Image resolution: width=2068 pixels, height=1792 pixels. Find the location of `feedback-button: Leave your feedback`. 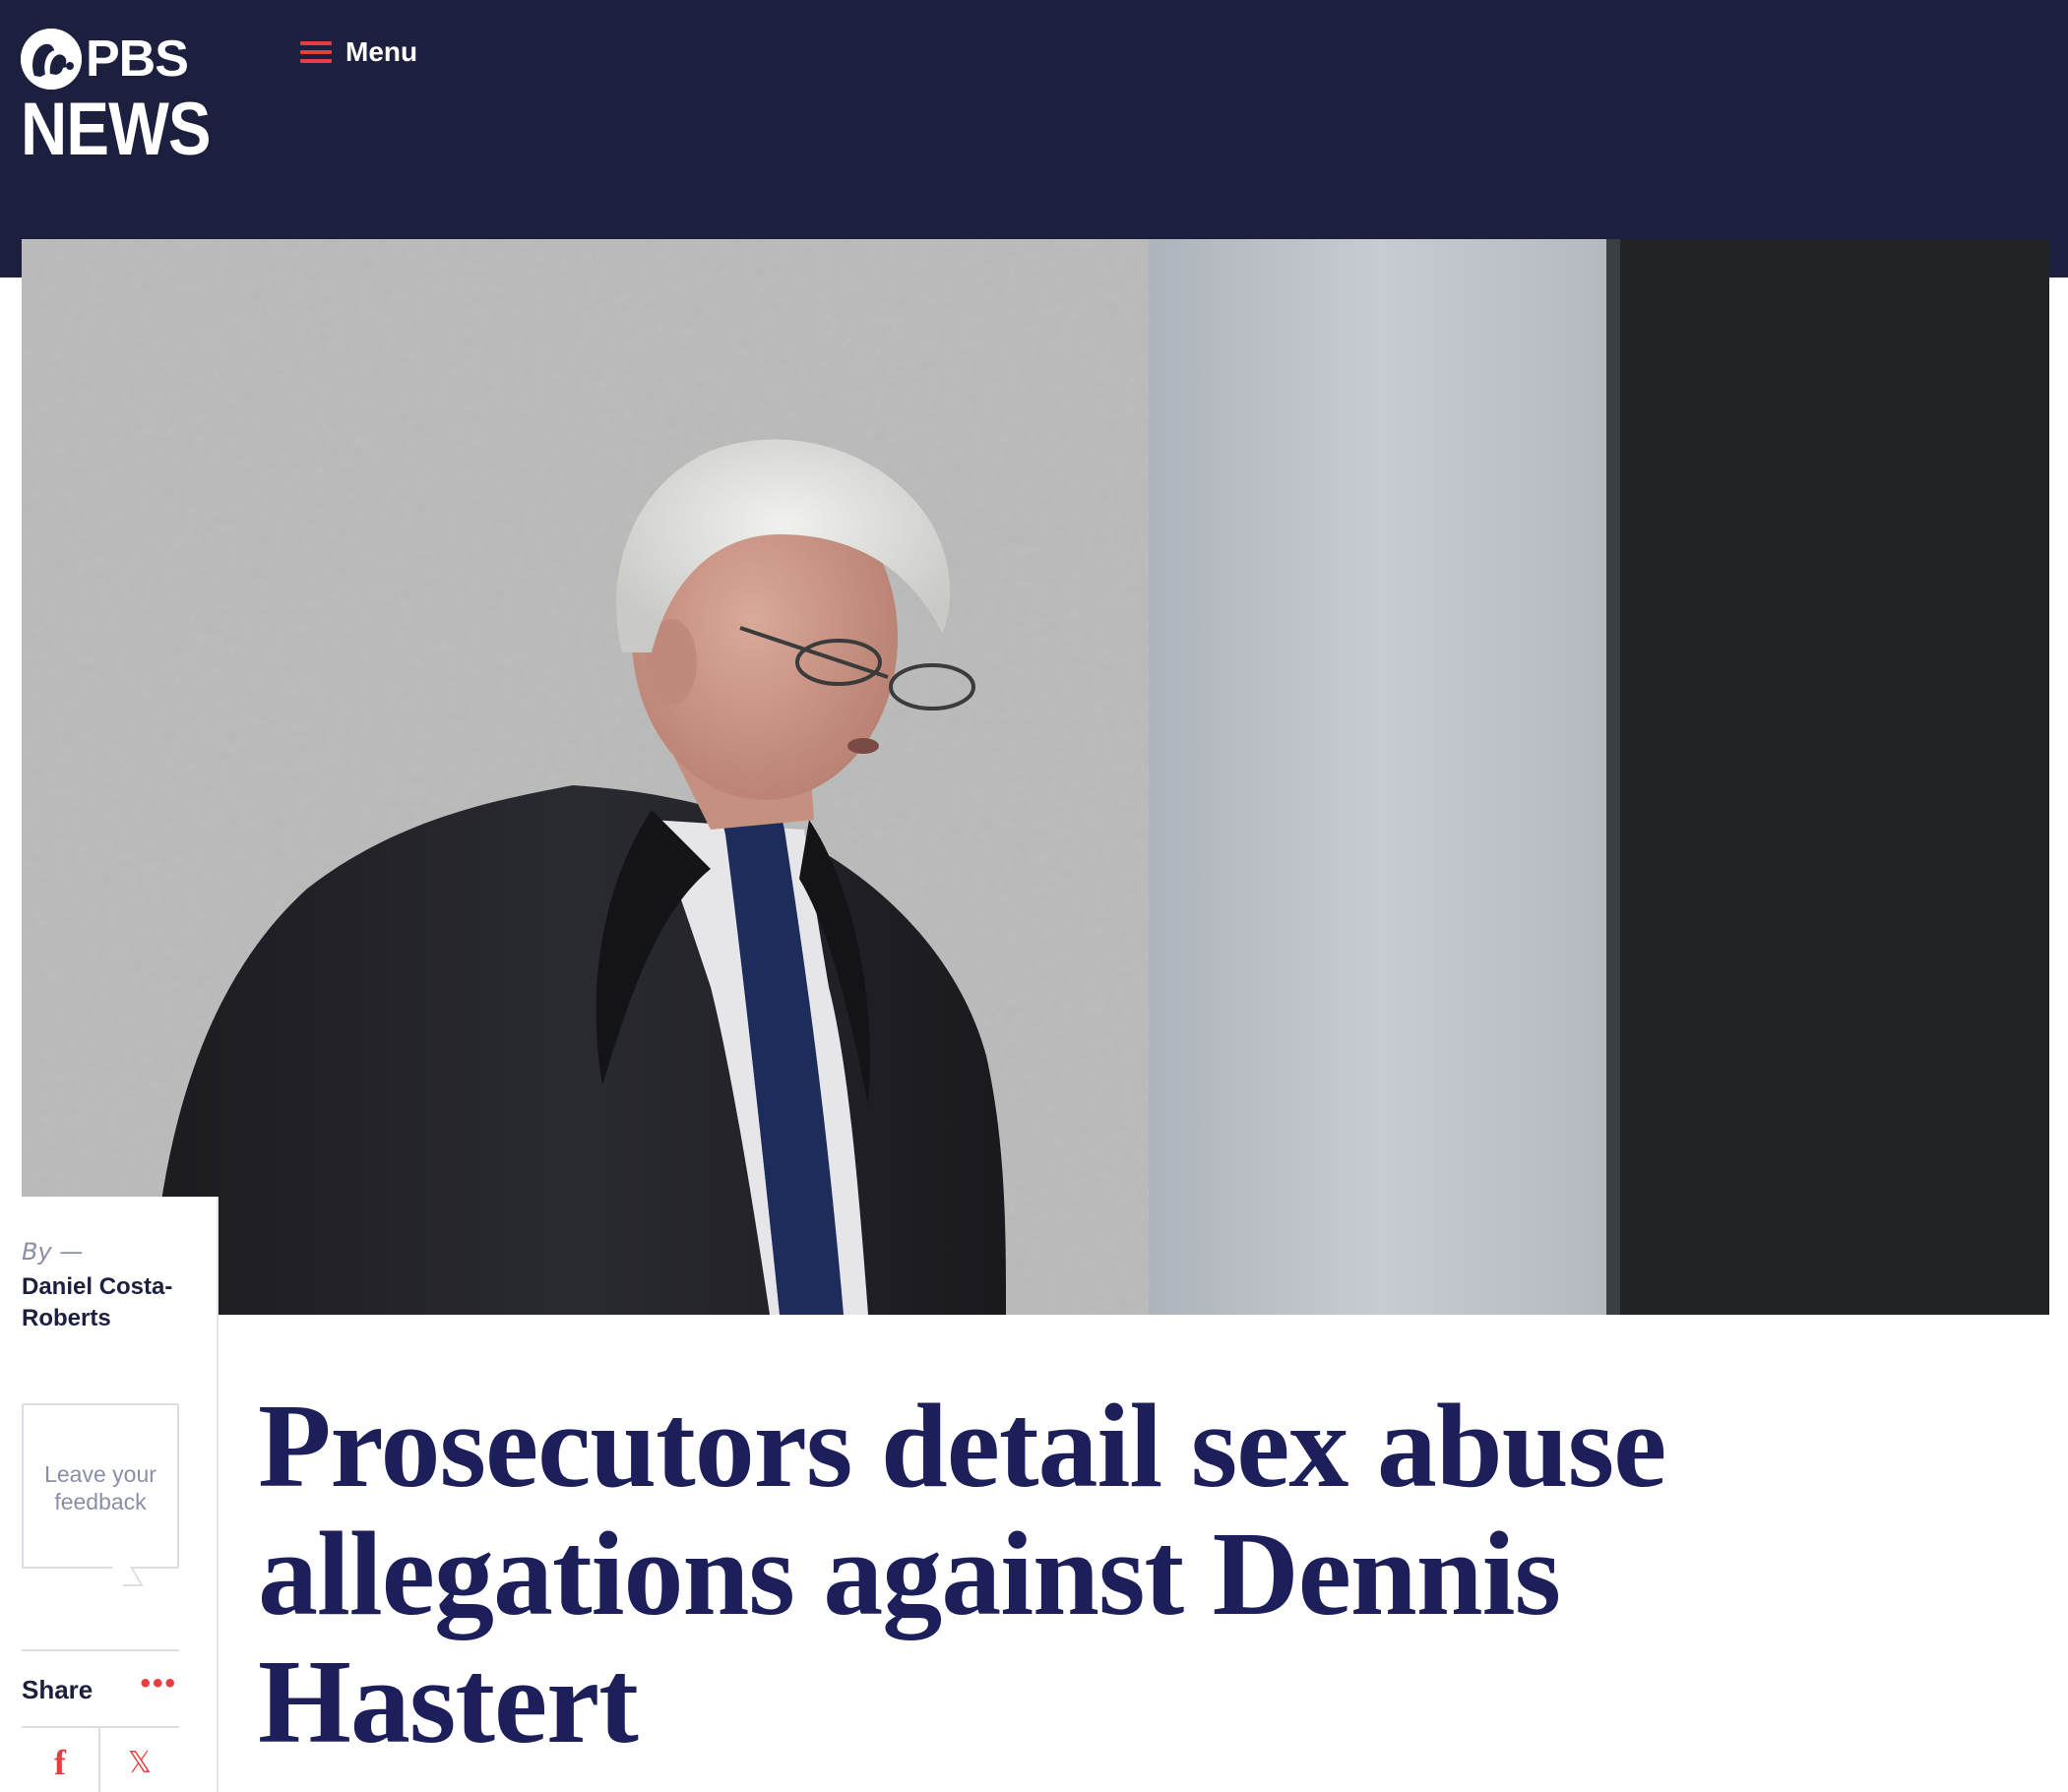

feedback-button: Leave your feedback is located at coordinates (100, 1486).